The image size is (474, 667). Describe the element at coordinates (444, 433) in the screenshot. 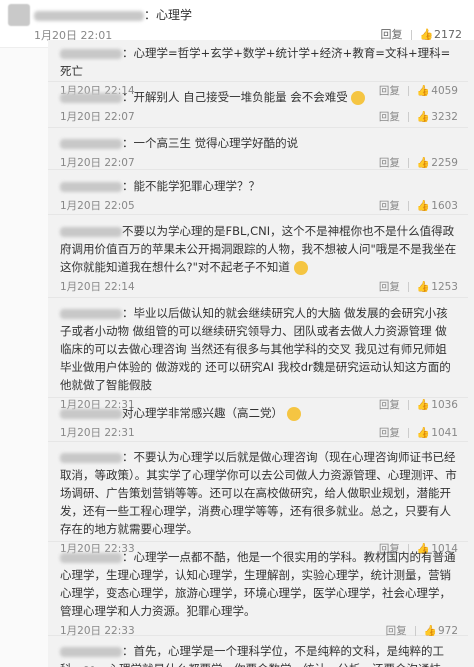

I see `like-count: 1041` at that location.